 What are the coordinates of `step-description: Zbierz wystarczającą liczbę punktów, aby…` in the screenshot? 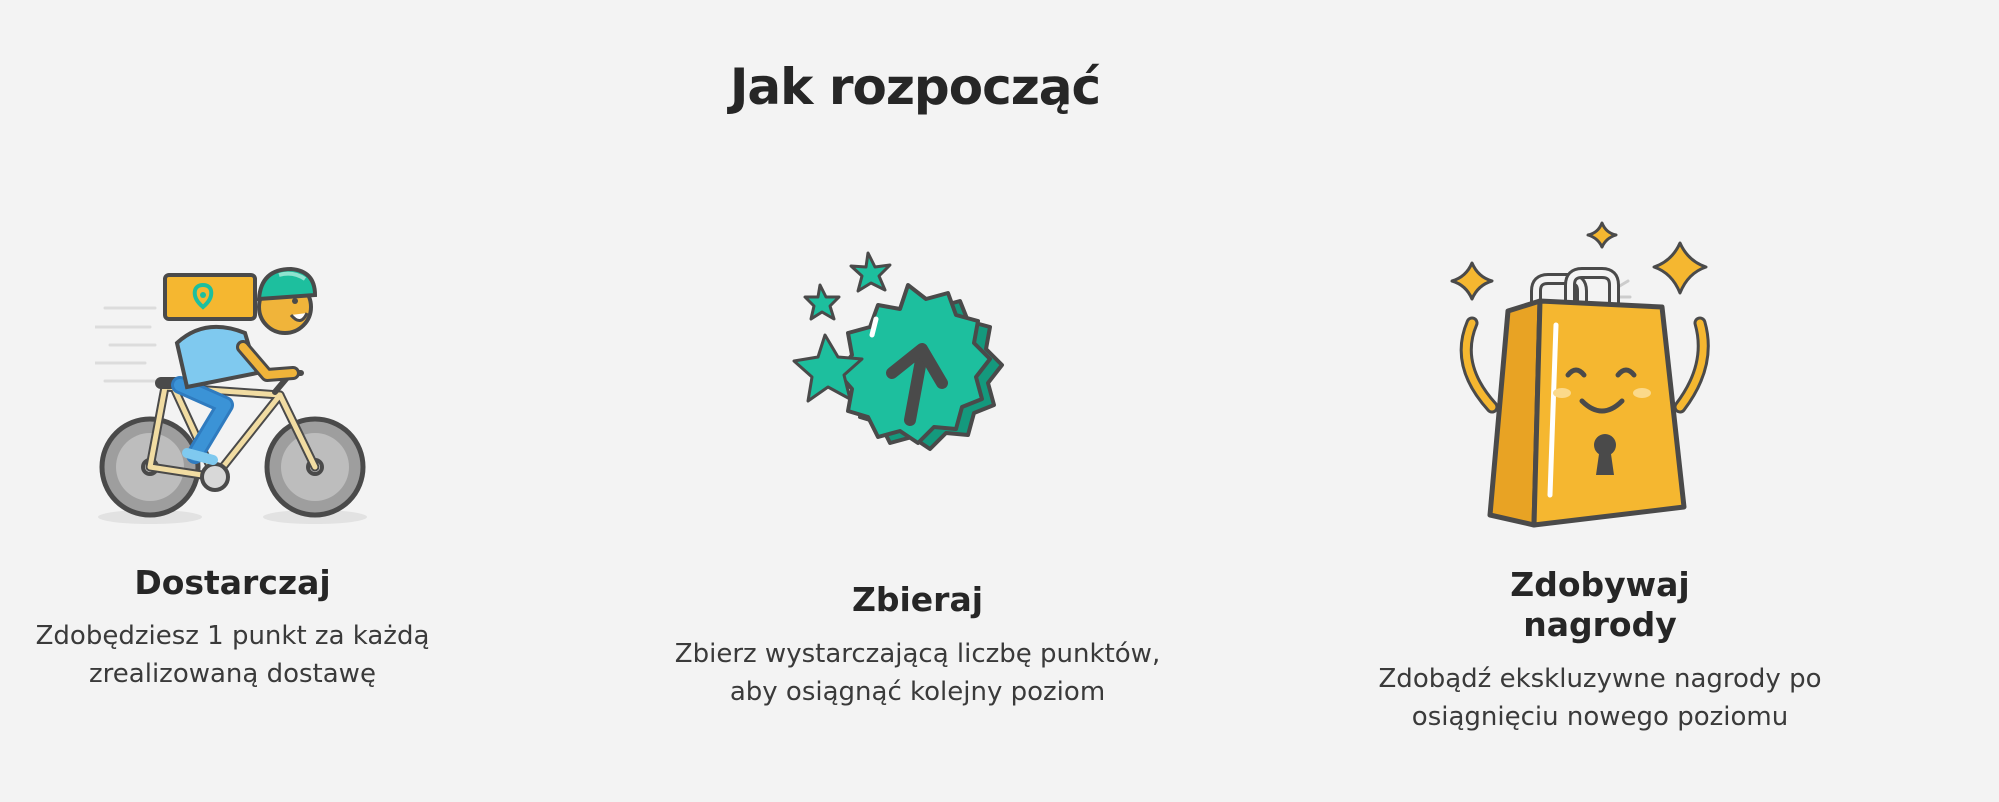 It's located at (917, 673).